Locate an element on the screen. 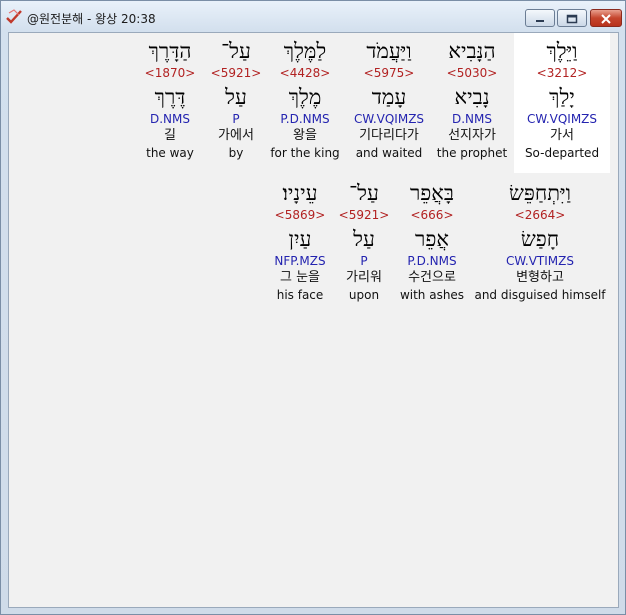 The height and width of the screenshot is (615, 626). english-gloss: the way is located at coordinates (170, 153).